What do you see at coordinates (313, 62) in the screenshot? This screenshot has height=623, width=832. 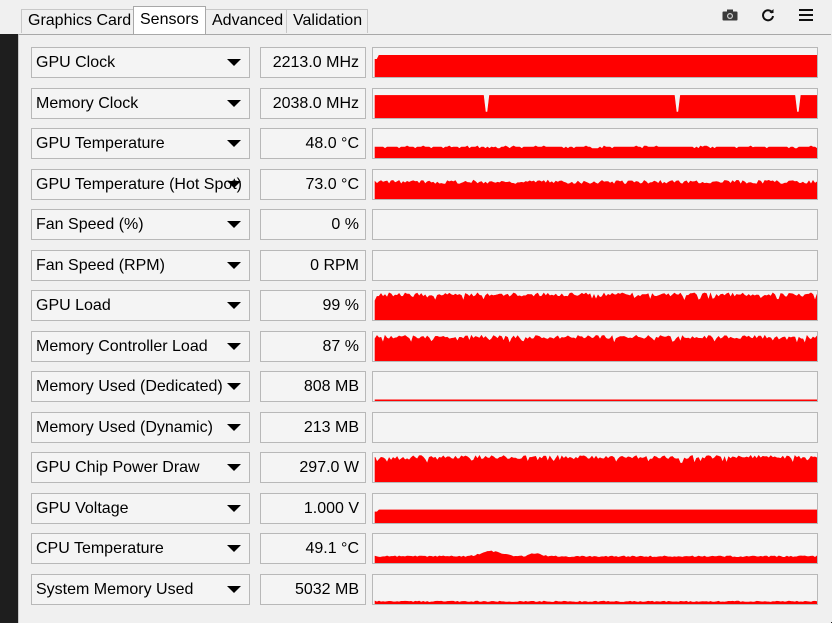 I see `sensor-value: 2213.0 MHz` at bounding box center [313, 62].